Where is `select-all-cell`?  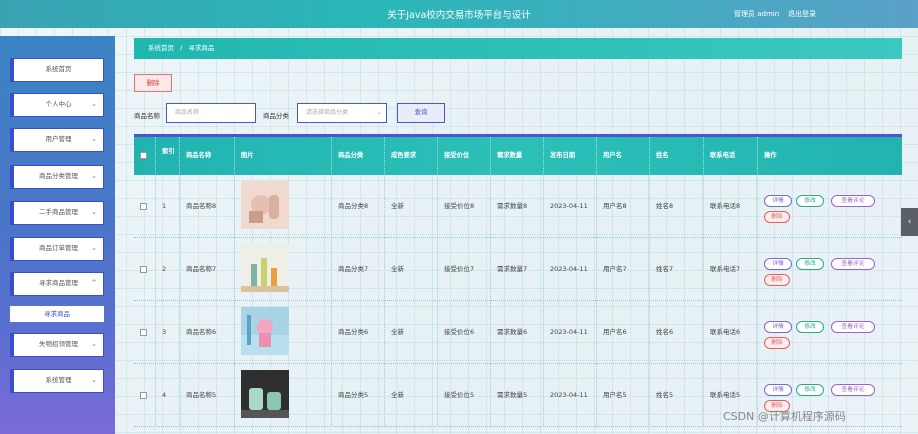 select-all-cell is located at coordinates (145, 156).